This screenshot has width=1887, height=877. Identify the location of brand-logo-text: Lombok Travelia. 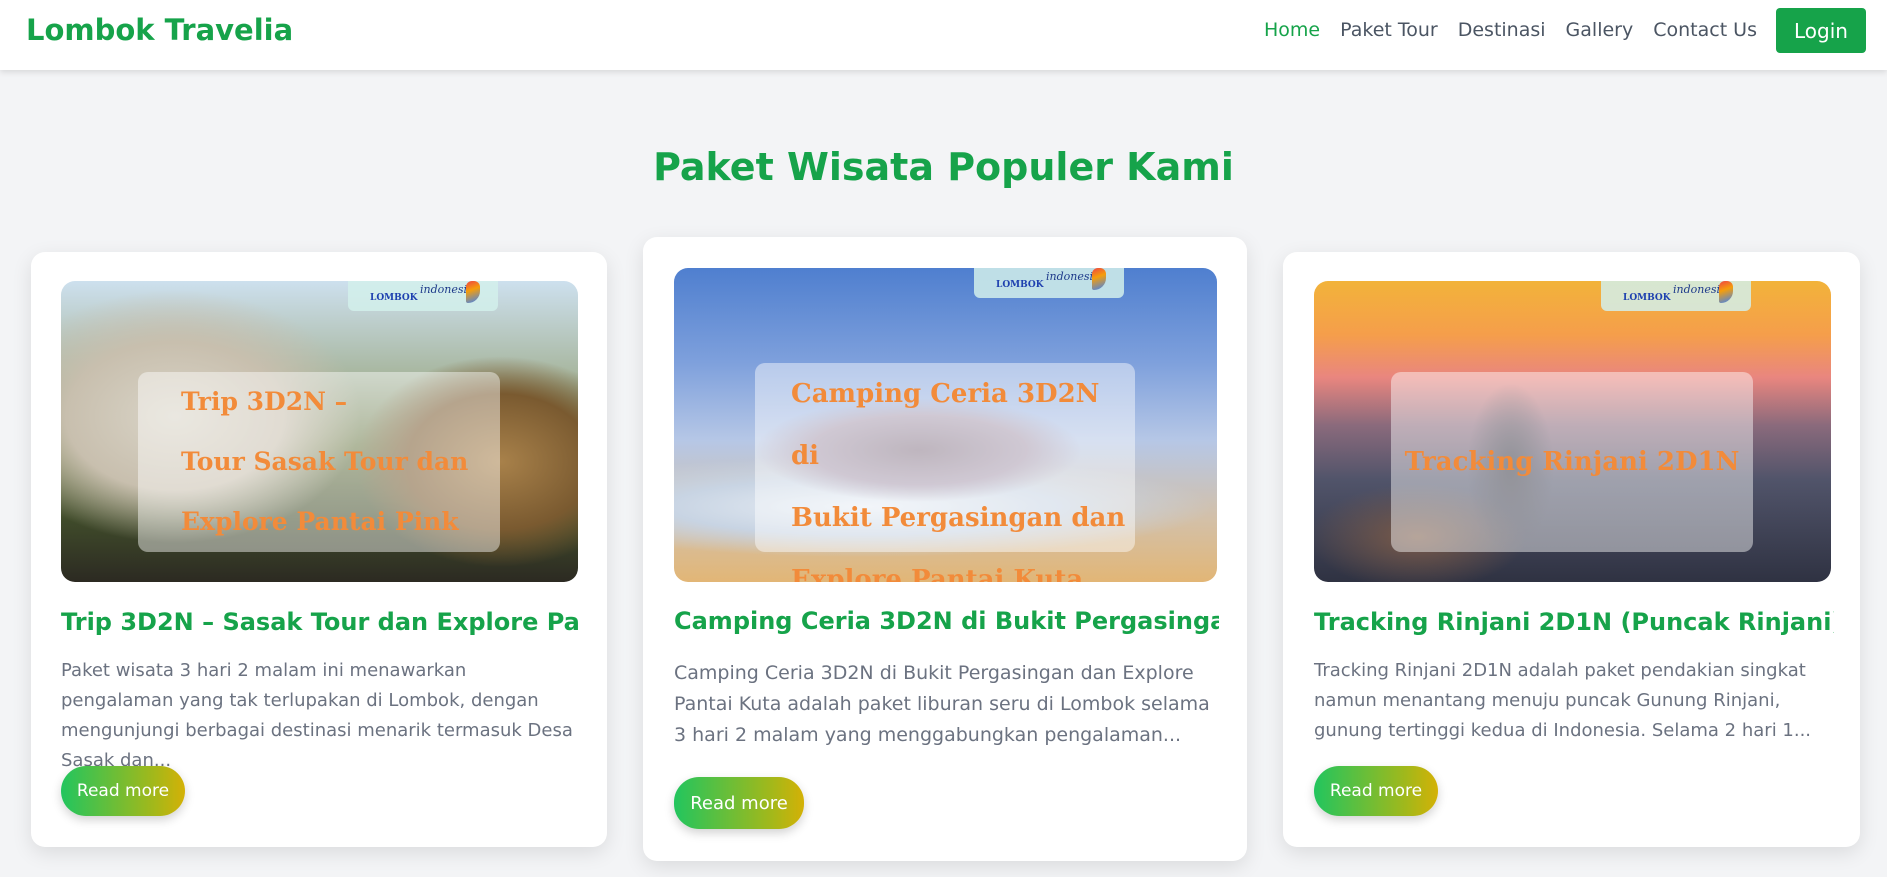
(159, 30).